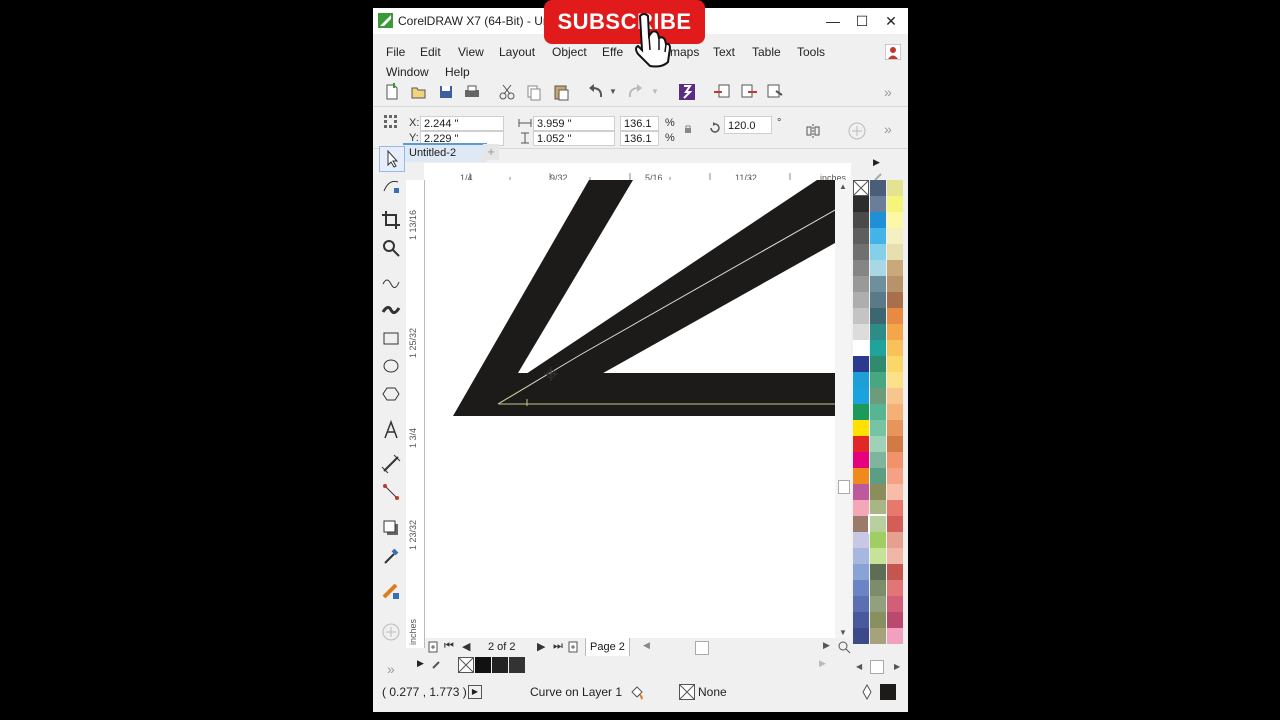 Image resolution: width=1280 pixels, height=720 pixels. What do you see at coordinates (391, 464) in the screenshot?
I see `parallel-dimension-tool-icon` at bounding box center [391, 464].